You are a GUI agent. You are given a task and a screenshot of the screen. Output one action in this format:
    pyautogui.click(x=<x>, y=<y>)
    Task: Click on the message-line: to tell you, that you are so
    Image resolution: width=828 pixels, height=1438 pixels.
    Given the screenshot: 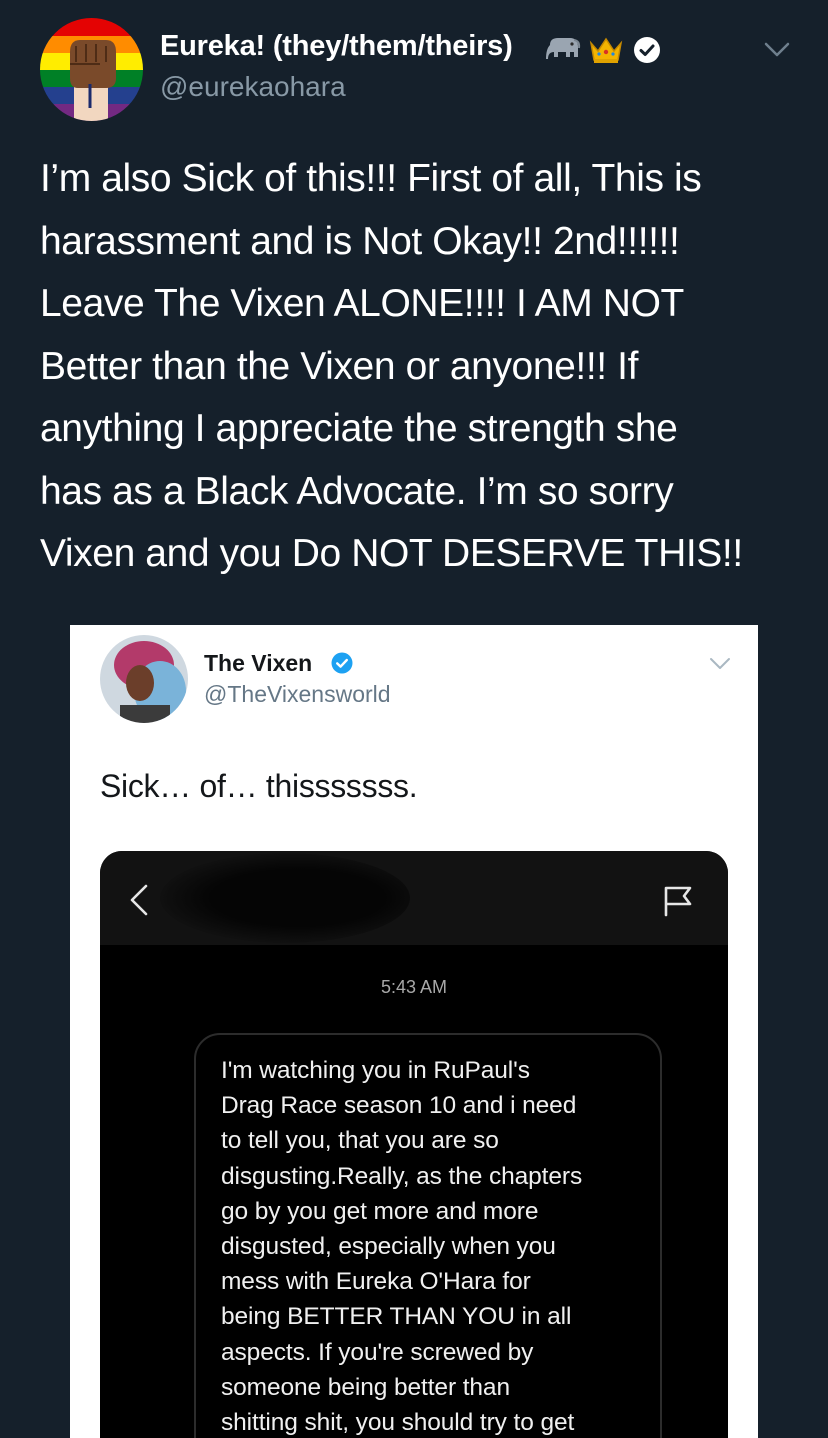 What is the action you would take?
    pyautogui.click(x=360, y=1141)
    